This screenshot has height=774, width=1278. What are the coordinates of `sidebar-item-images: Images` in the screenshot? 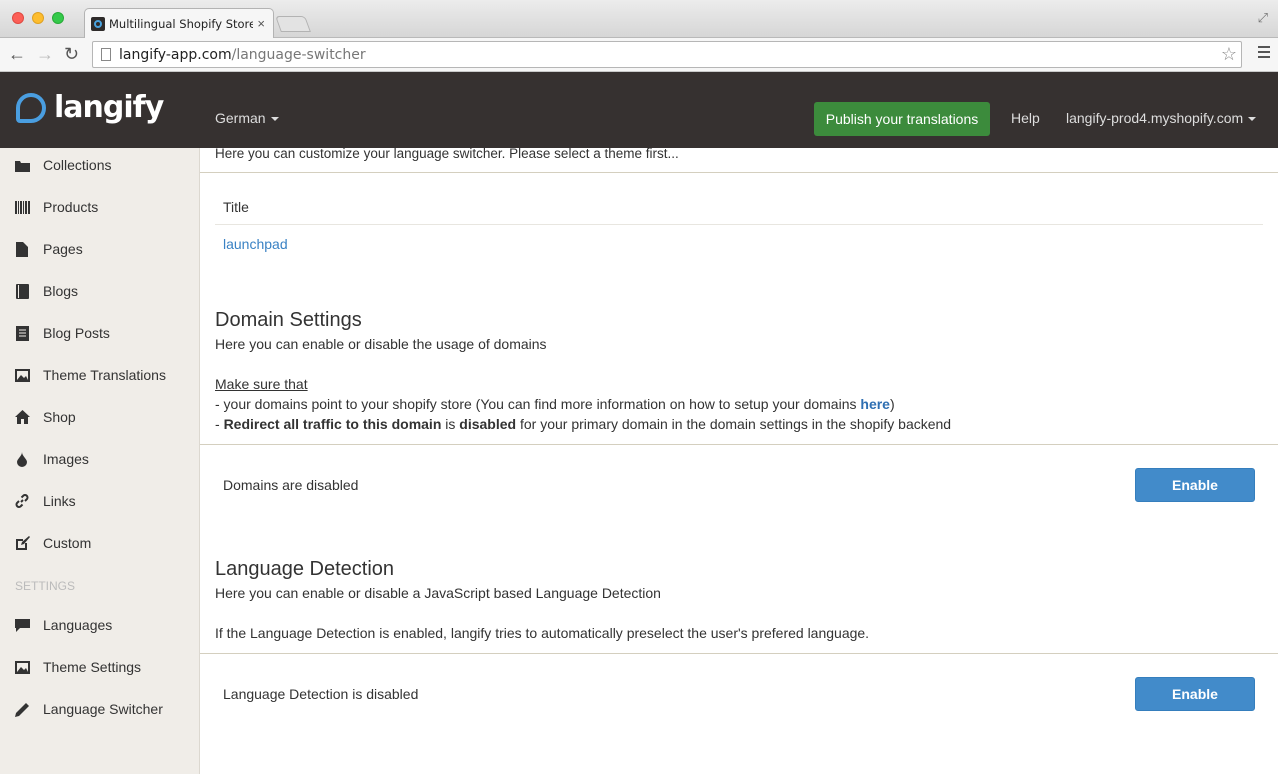 It's located at (99, 459).